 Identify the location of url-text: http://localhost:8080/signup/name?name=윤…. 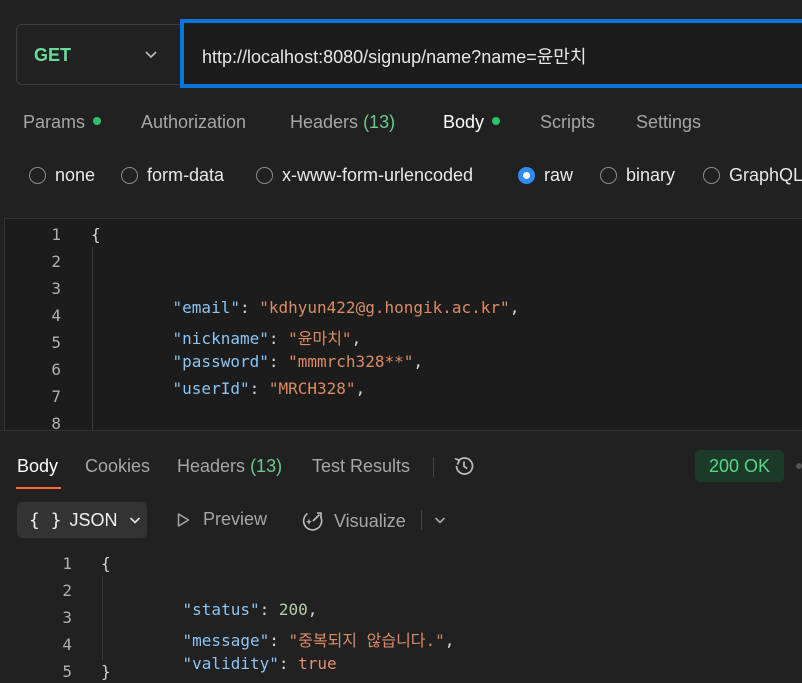
(394, 57).